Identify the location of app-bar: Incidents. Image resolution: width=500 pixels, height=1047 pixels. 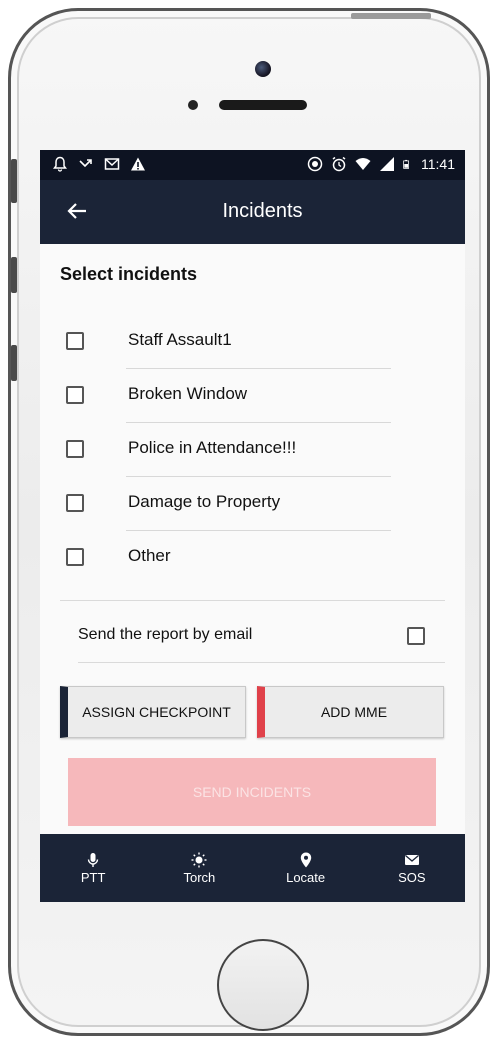
(252, 212).